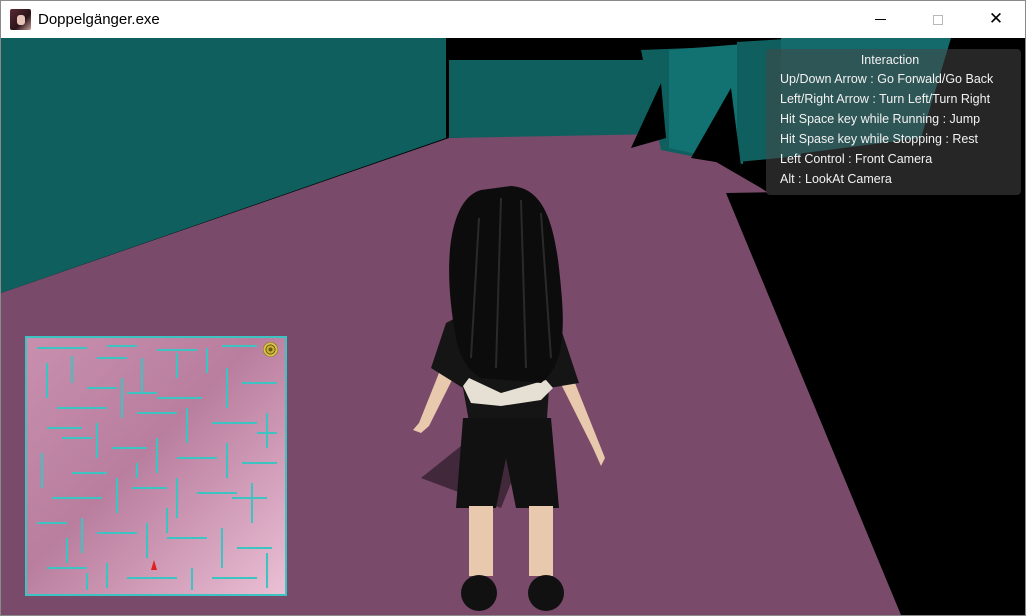 The width and height of the screenshot is (1026, 616). Describe the element at coordinates (885, 99) in the screenshot. I see `help-line-turn: Left/Right Arrow : Turn Left/Turn Right` at that location.